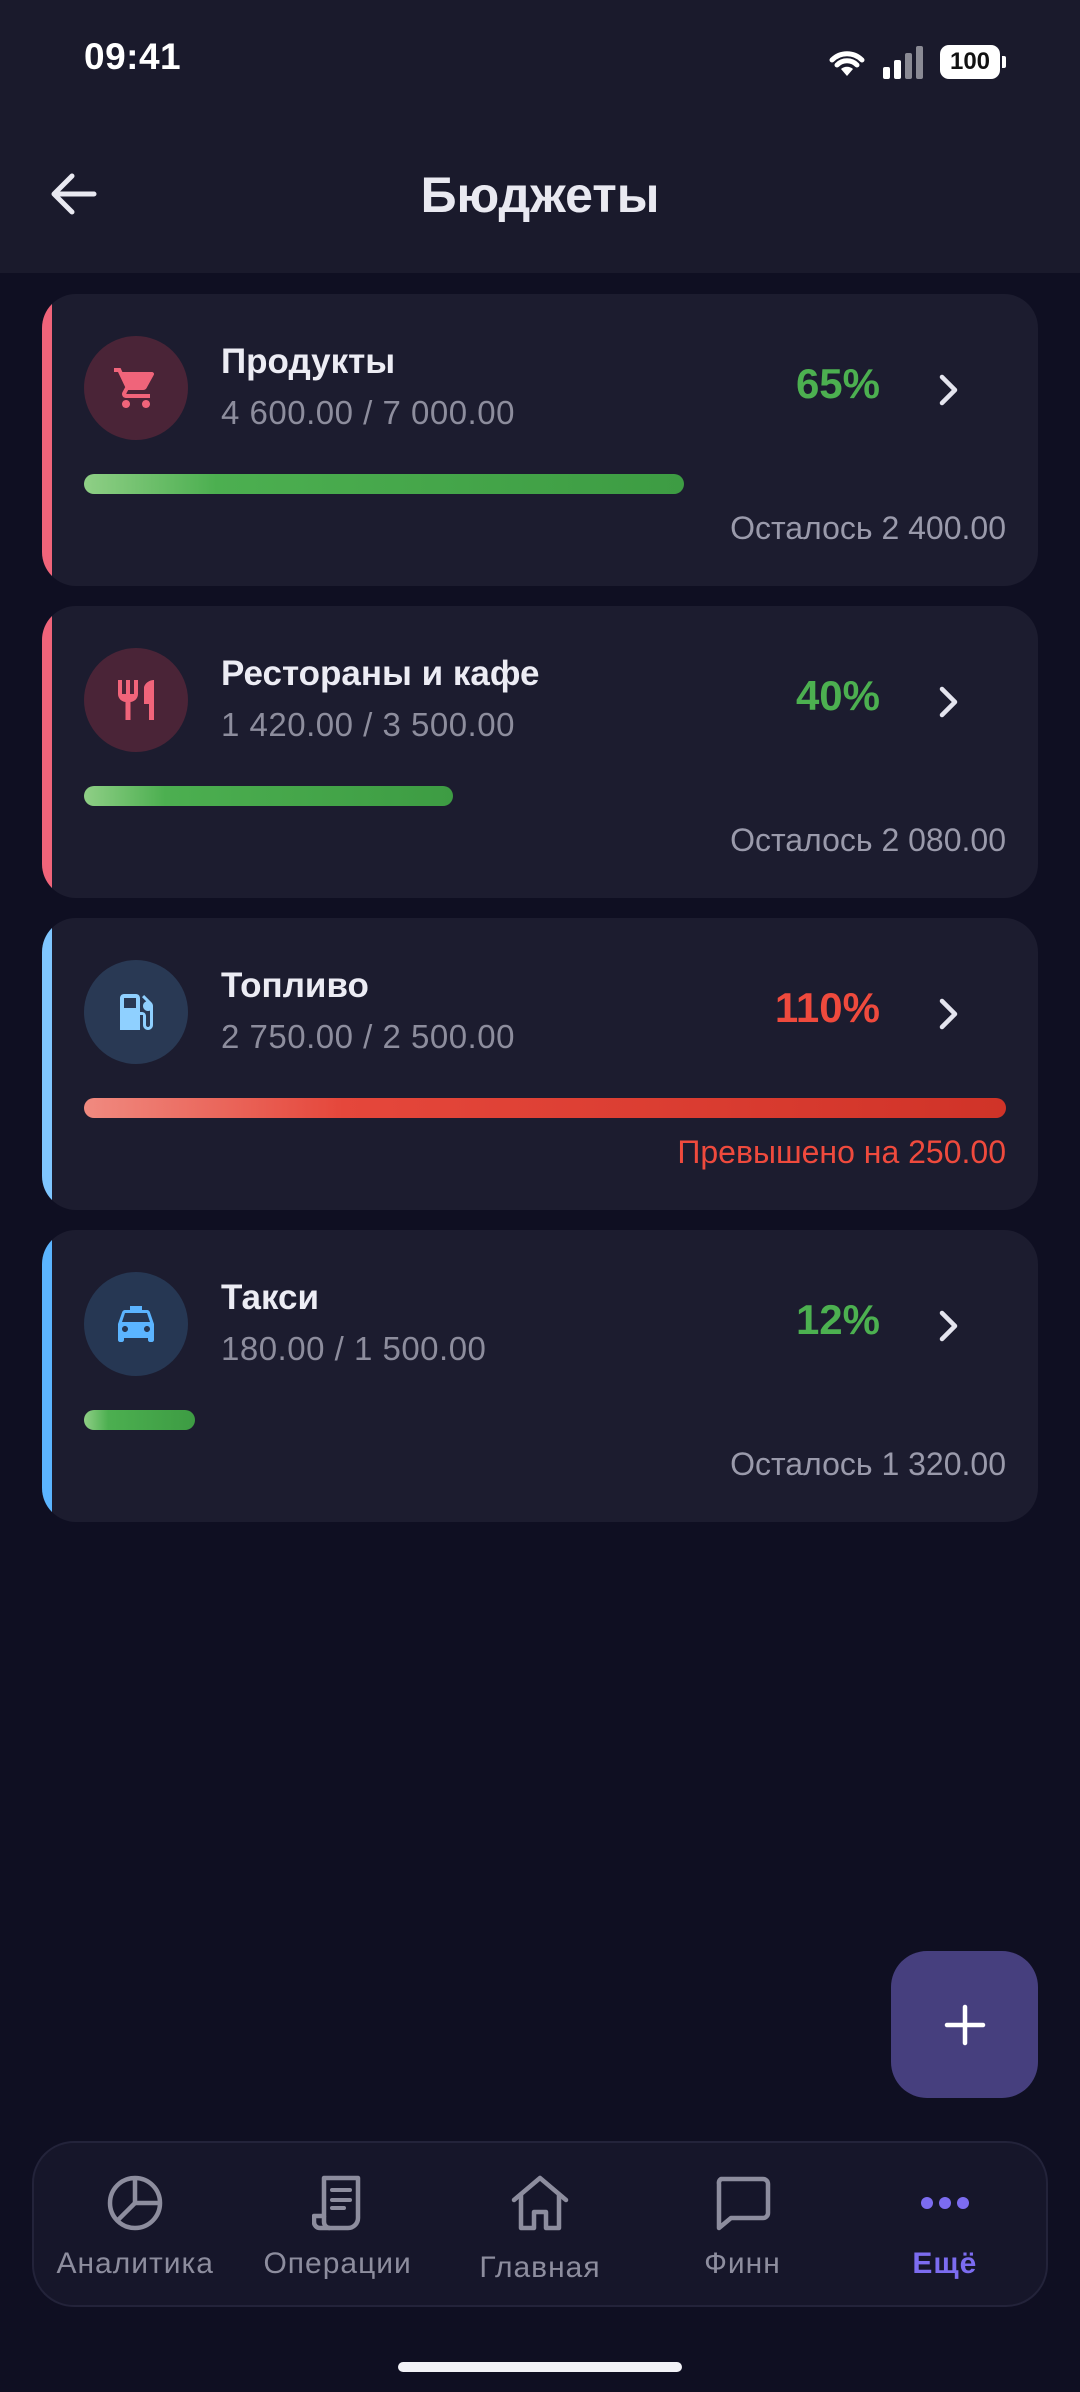 This screenshot has height=2392, width=1080. I want to click on nav-item-home: Главная, so click(540, 2224).